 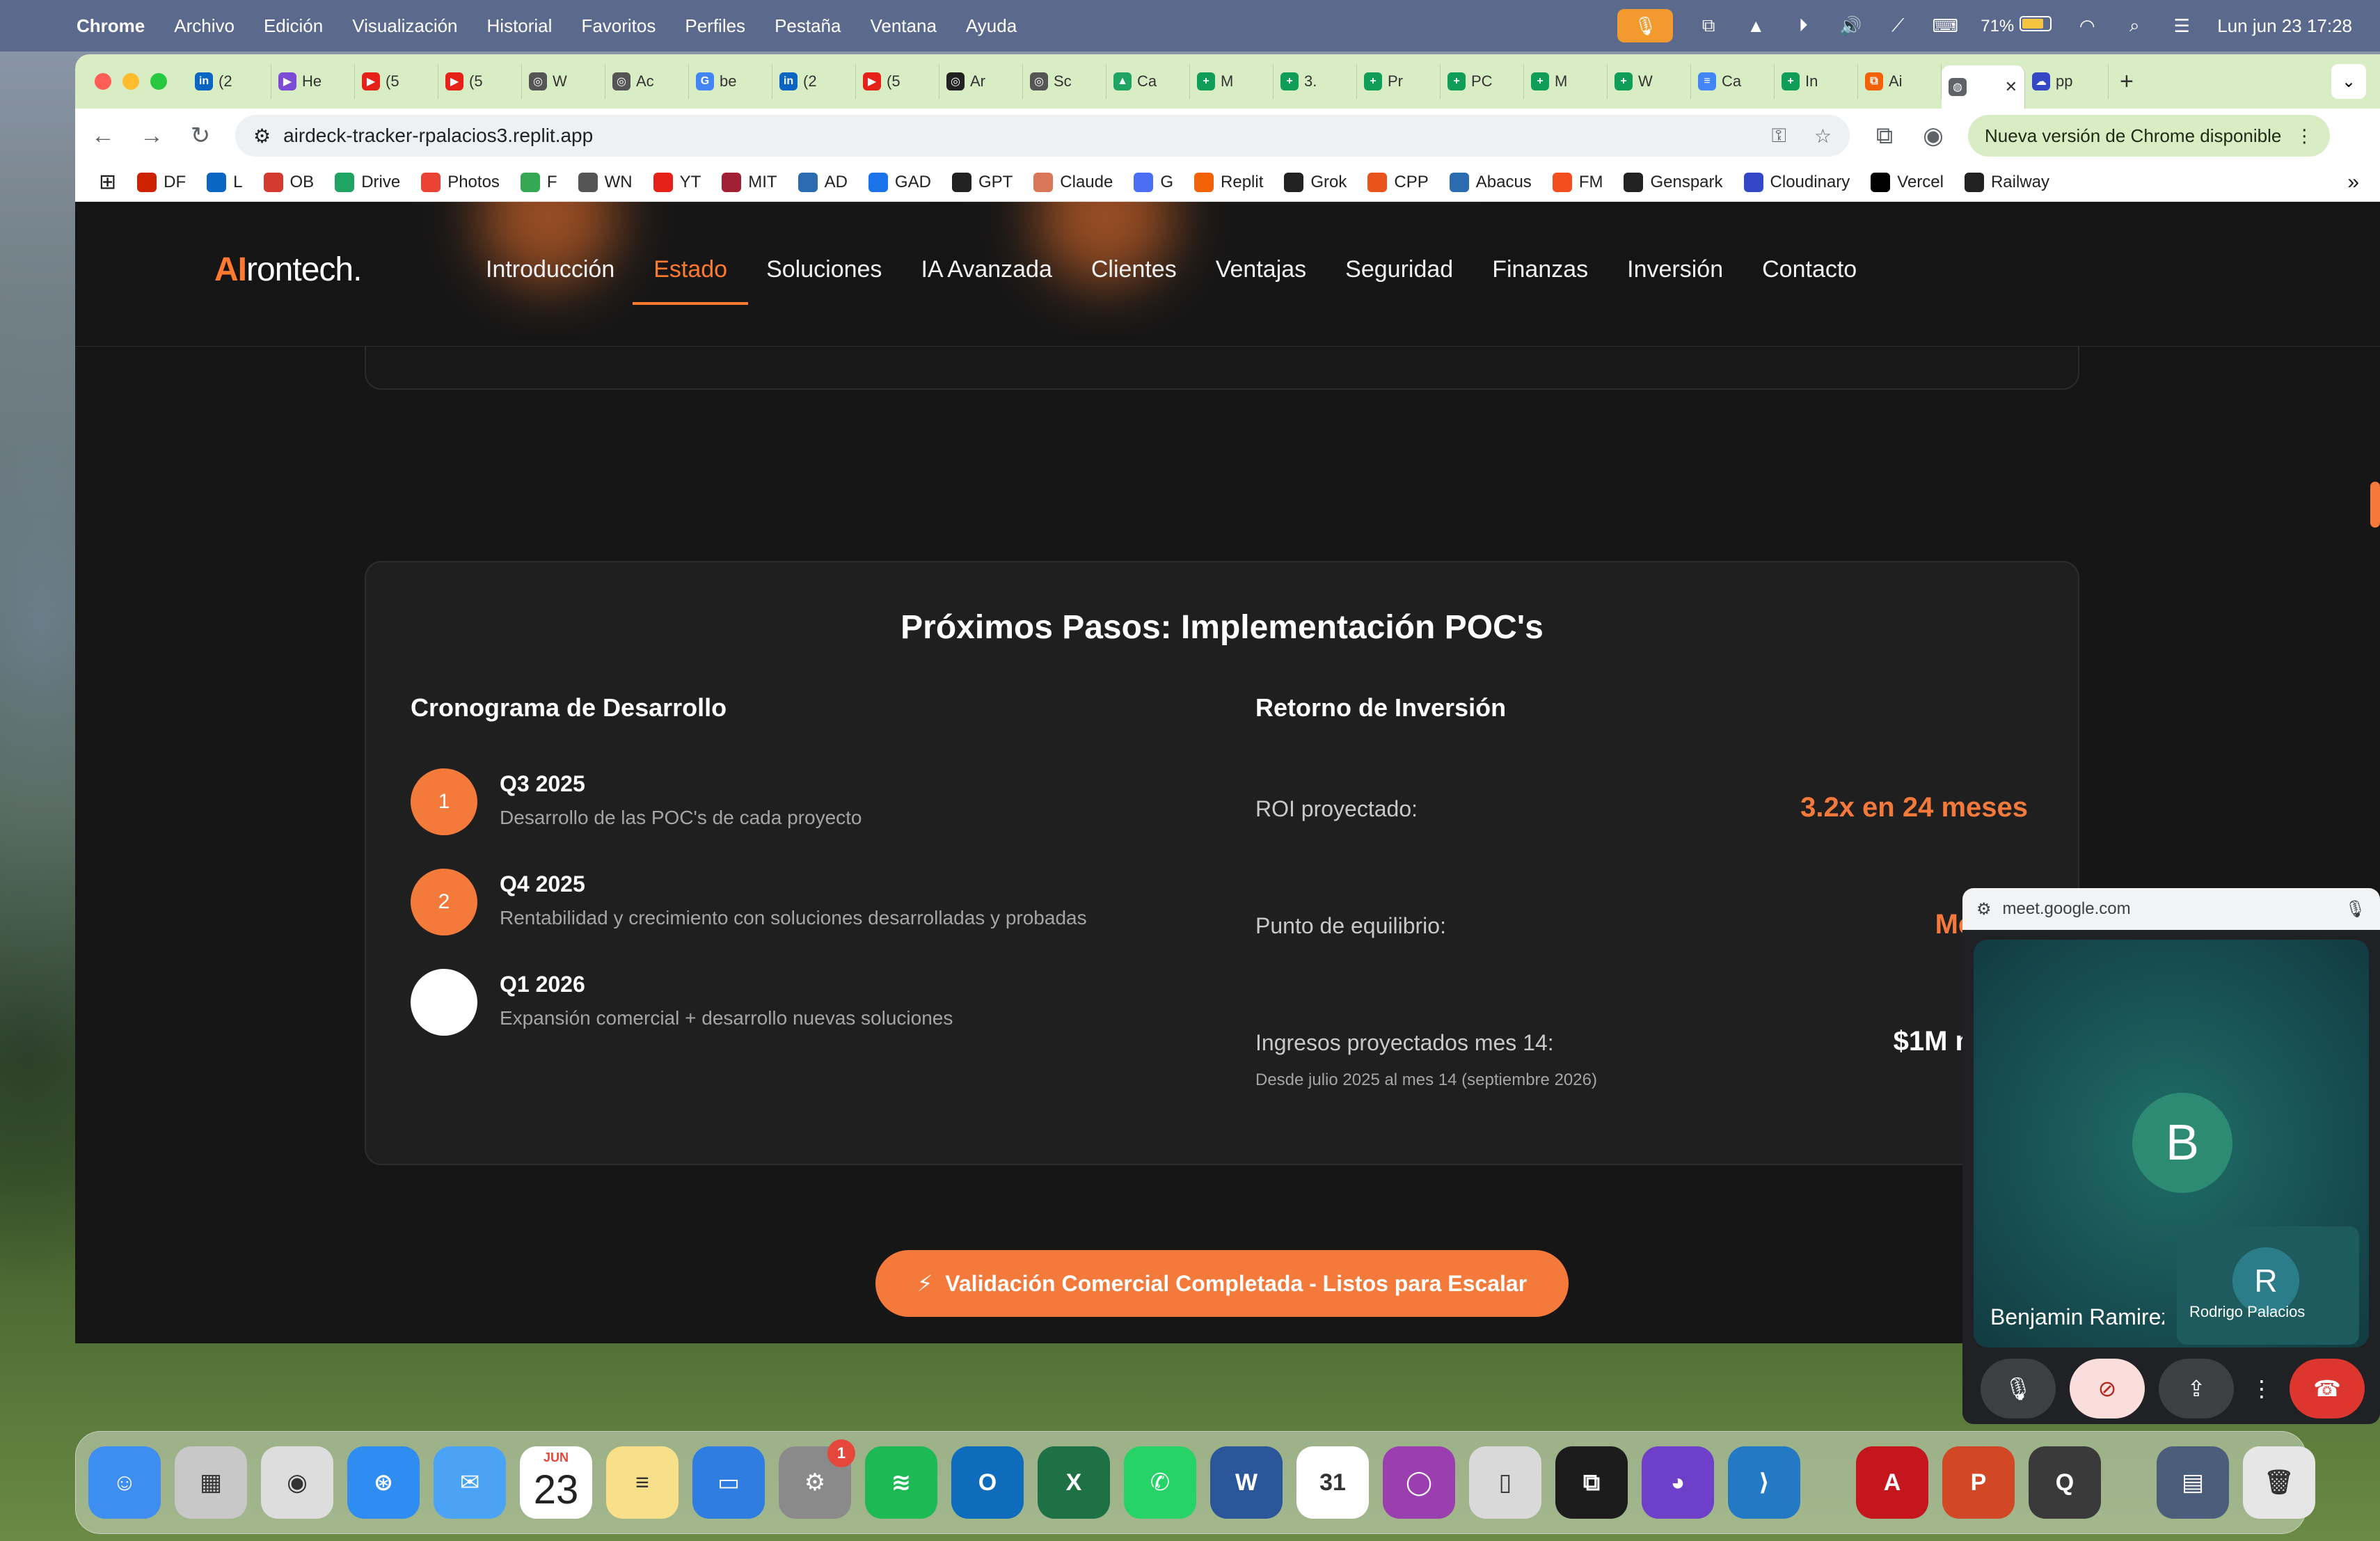 I want to click on quicktime-icon: Q, so click(x=2065, y=1482).